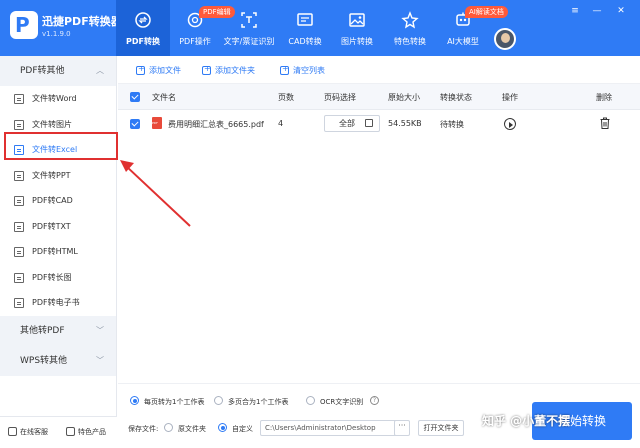  Describe the element at coordinates (222, 427) in the screenshot. I see `radio-custom-folder` at that location.